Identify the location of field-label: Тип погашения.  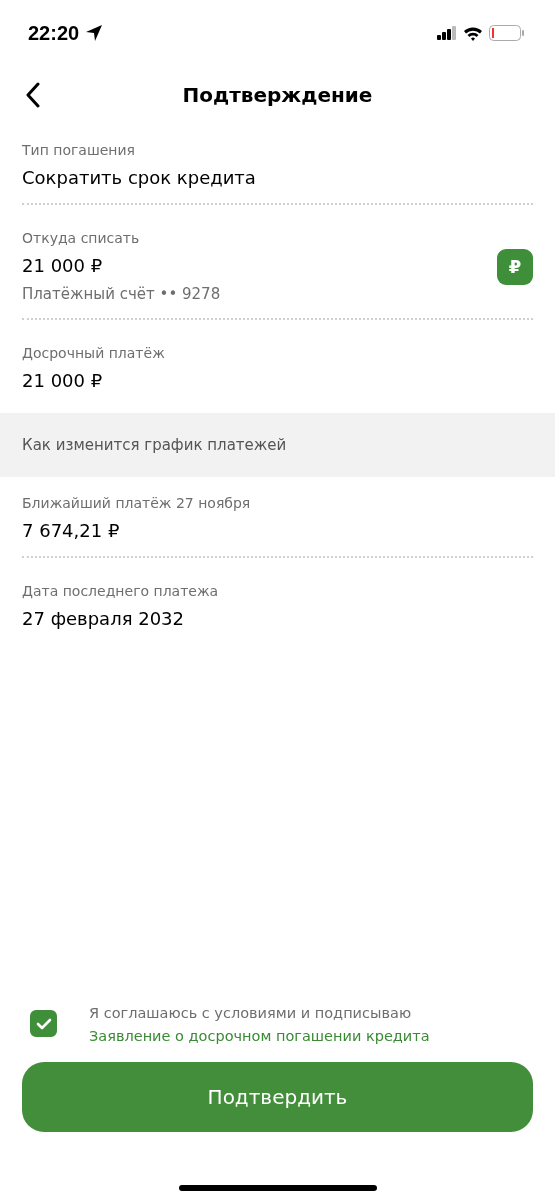
(79, 150).